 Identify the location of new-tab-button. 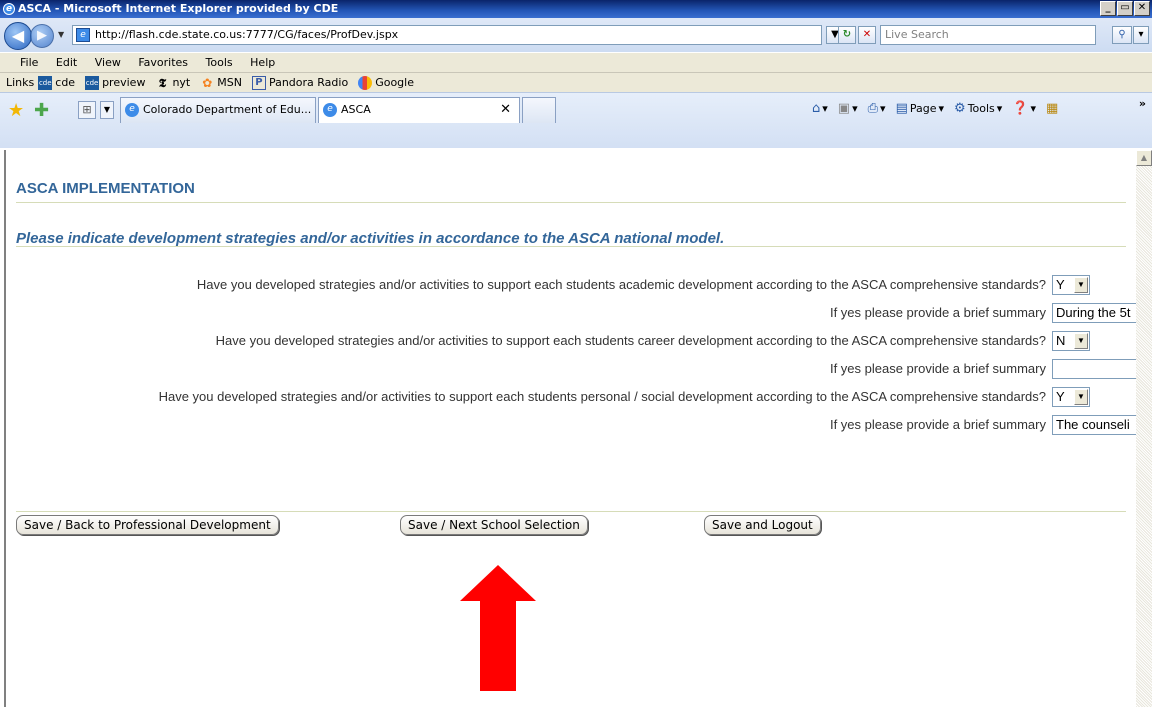
(539, 110).